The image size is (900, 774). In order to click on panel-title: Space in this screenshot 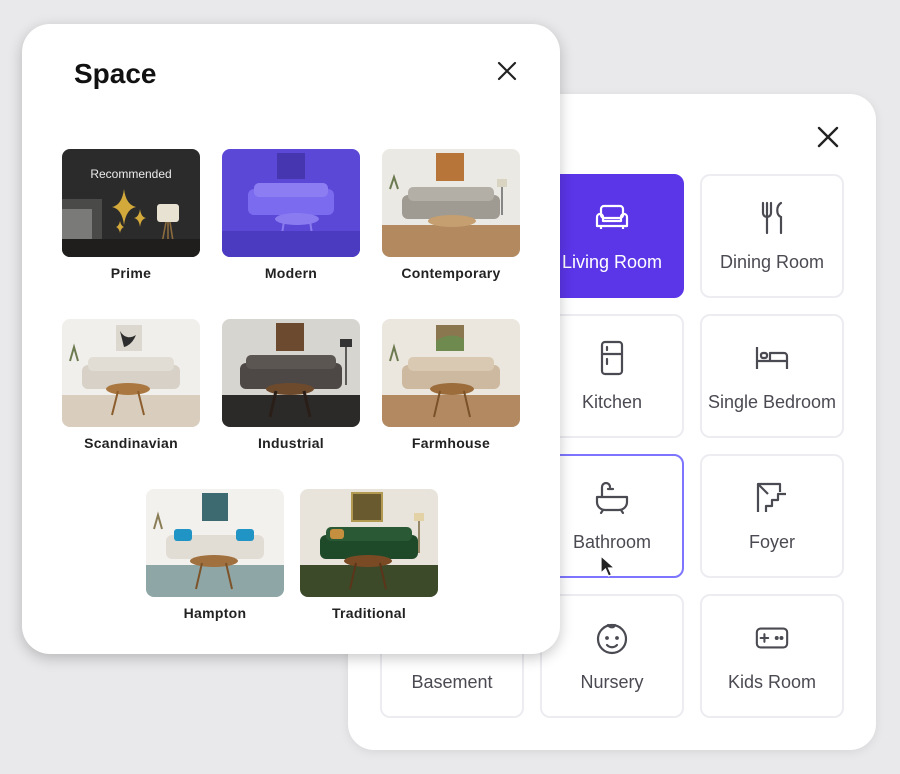, I will do `click(115, 73)`.